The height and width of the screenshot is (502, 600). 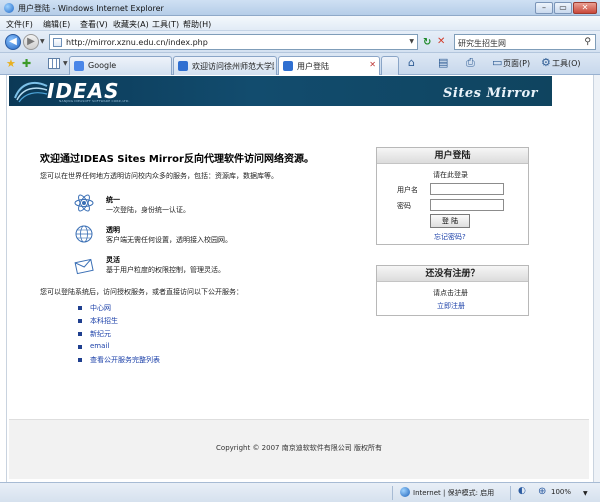 I want to click on status-bar: Internet | 保护模式: 启用 ◐ ⊕ 100% ▼, so click(x=300, y=492).